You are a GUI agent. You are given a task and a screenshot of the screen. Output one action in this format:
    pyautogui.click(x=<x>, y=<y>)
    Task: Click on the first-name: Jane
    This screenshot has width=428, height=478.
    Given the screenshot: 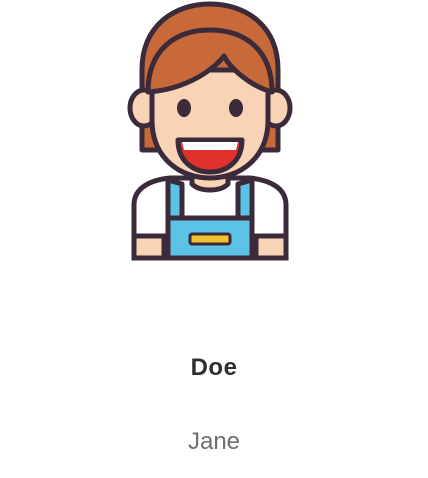 What is the action you would take?
    pyautogui.click(x=214, y=441)
    